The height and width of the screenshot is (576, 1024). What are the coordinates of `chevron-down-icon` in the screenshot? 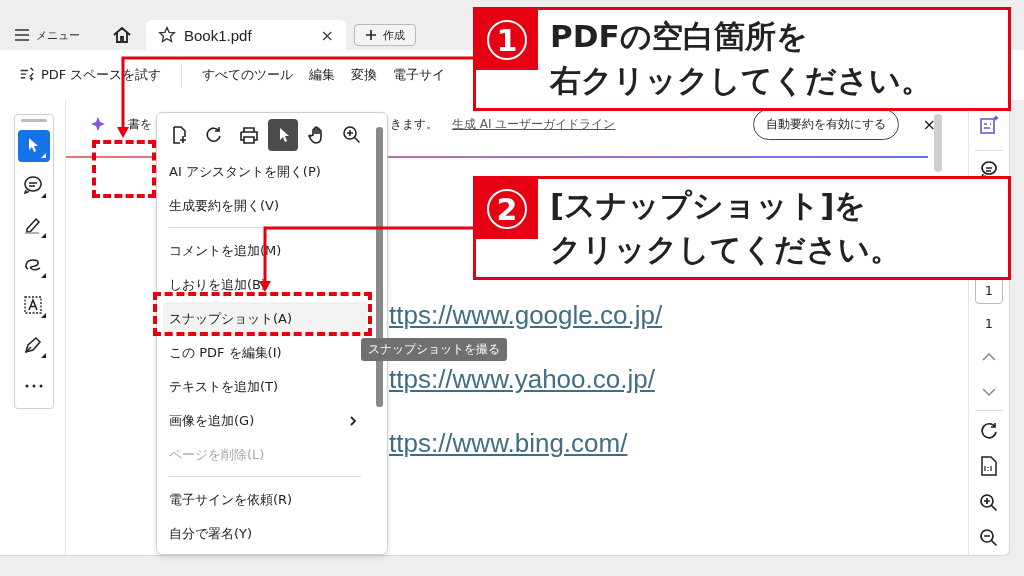 It's located at (989, 392).